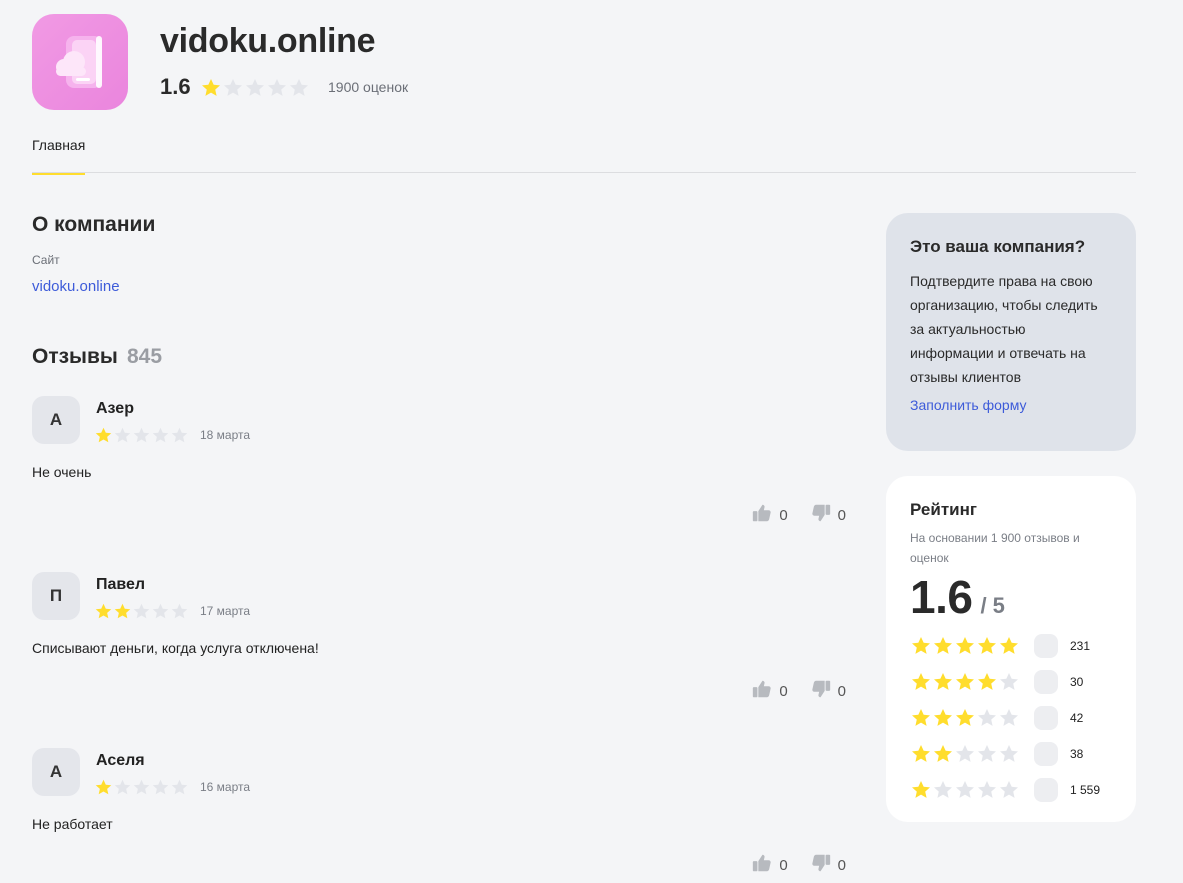 This screenshot has width=1183, height=883. I want to click on tab-bar: Главная, so click(584, 152).